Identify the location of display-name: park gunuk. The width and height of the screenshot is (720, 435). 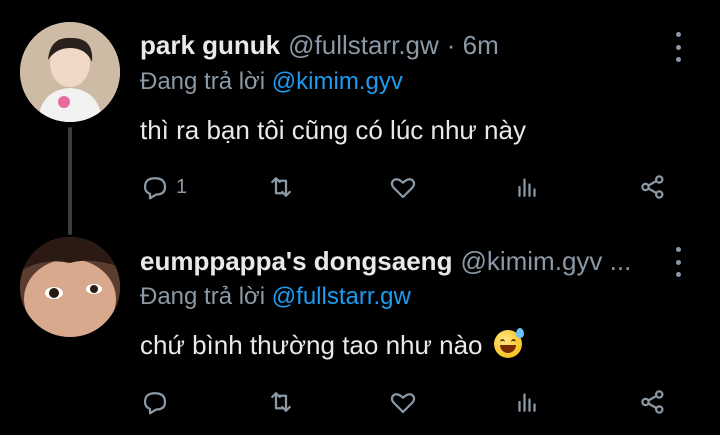
(210, 45).